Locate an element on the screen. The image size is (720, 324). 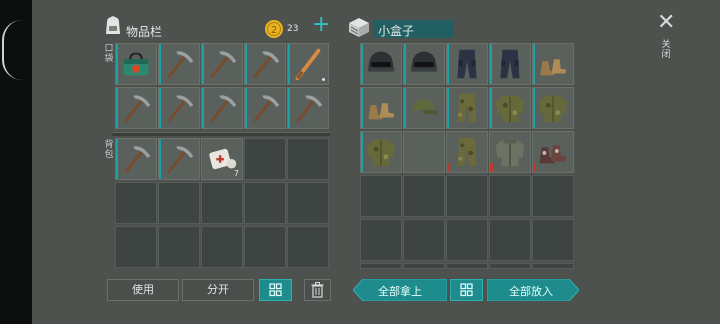
trash-button is located at coordinates (317, 290).